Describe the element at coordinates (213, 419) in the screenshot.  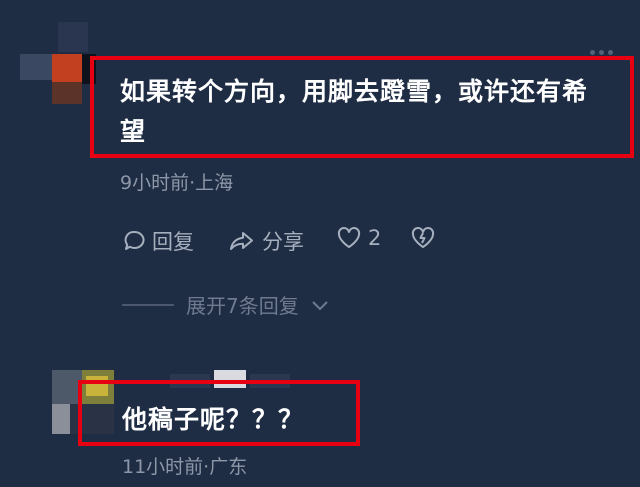
I see `comment-text: 他稿子呢？？？` at that location.